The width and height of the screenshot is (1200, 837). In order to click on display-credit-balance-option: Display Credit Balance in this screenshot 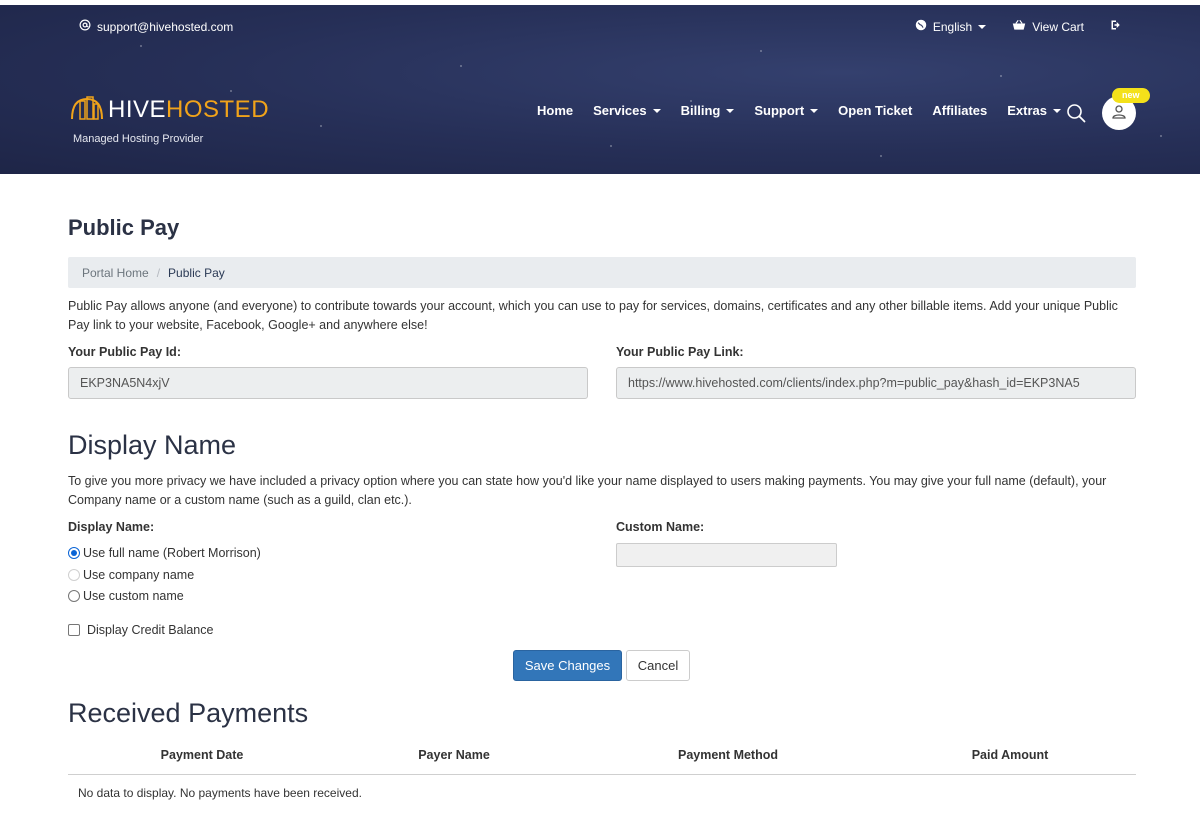, I will do `click(140, 630)`.